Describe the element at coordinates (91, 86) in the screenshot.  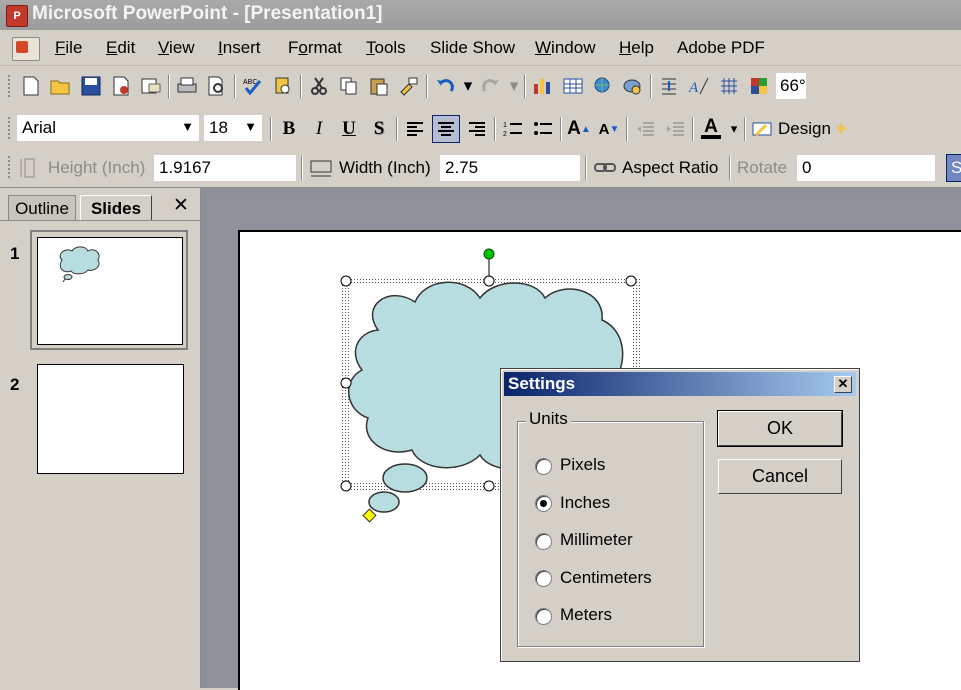
I see `save-icon` at that location.